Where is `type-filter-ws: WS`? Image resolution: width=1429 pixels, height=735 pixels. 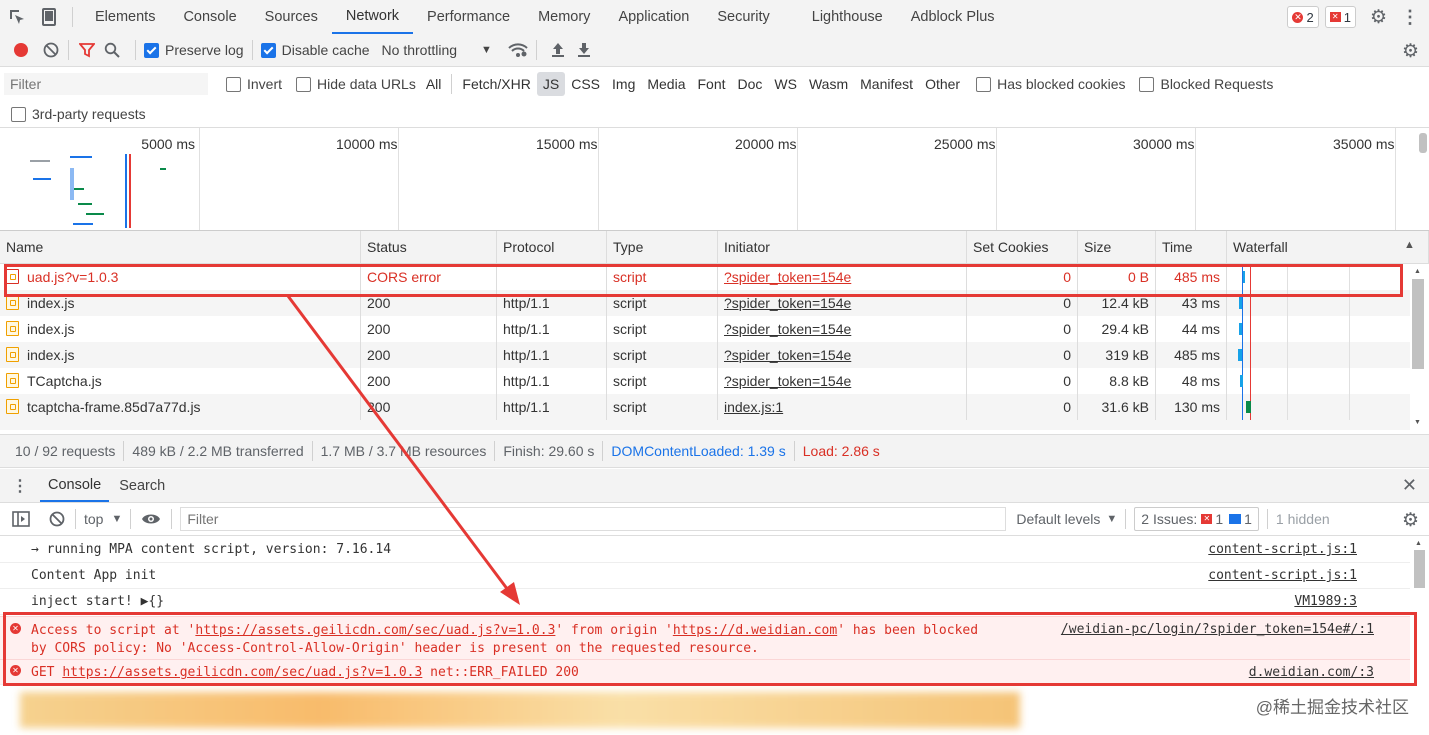
type-filter-ws: WS is located at coordinates (785, 84).